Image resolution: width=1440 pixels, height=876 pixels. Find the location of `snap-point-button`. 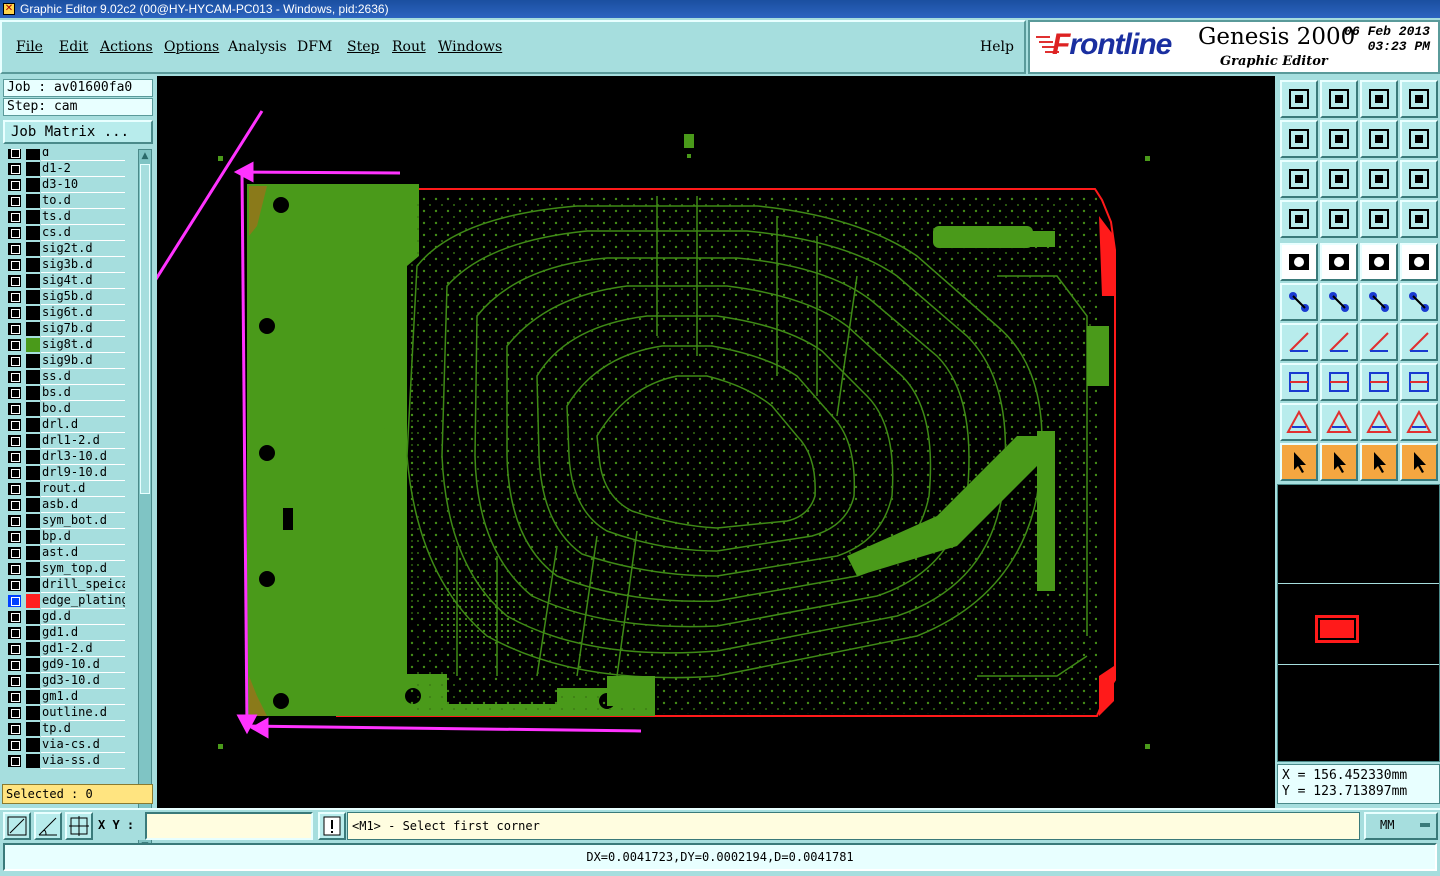

snap-point-button is located at coordinates (1419, 262).